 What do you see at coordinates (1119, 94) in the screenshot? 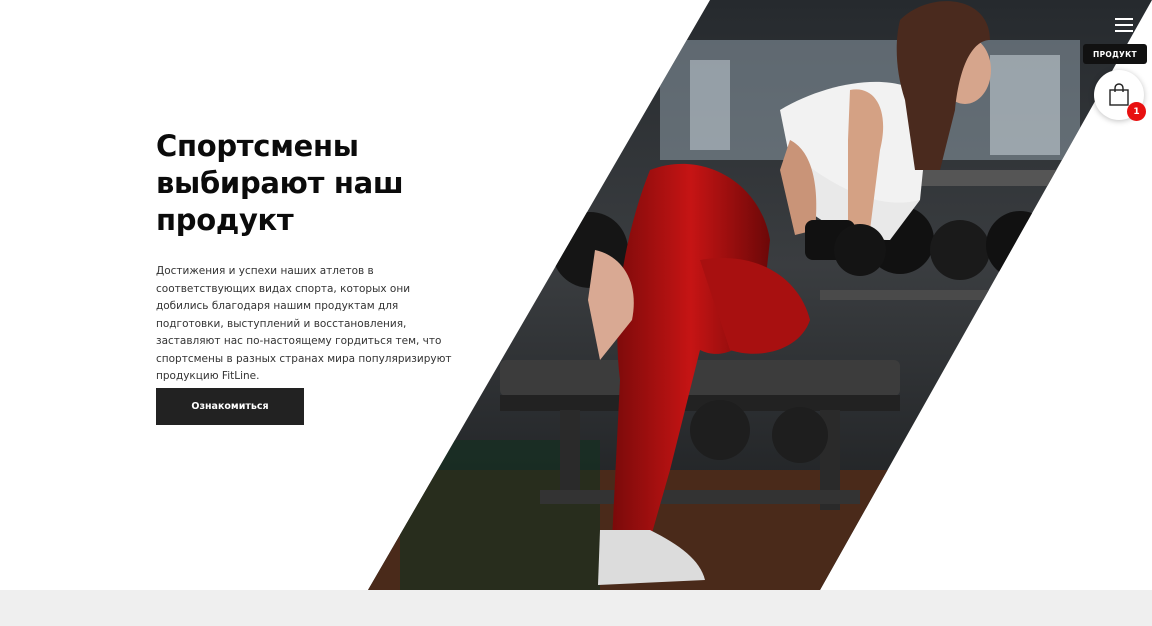
I see `shopping-bag-icon` at bounding box center [1119, 94].